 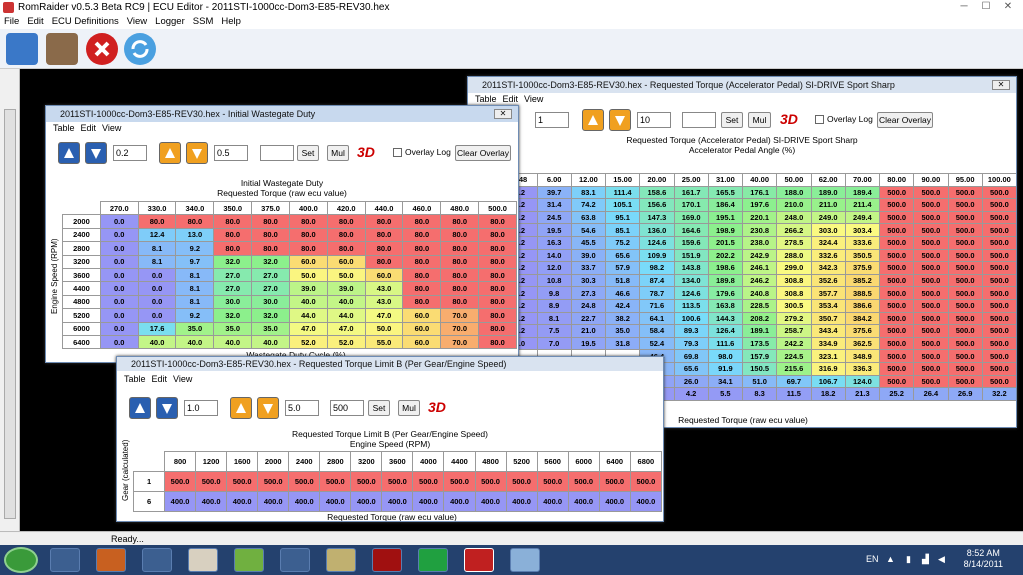 What do you see at coordinates (554, 217) in the screenshot?
I see `table-cell: 24.5` at bounding box center [554, 217].